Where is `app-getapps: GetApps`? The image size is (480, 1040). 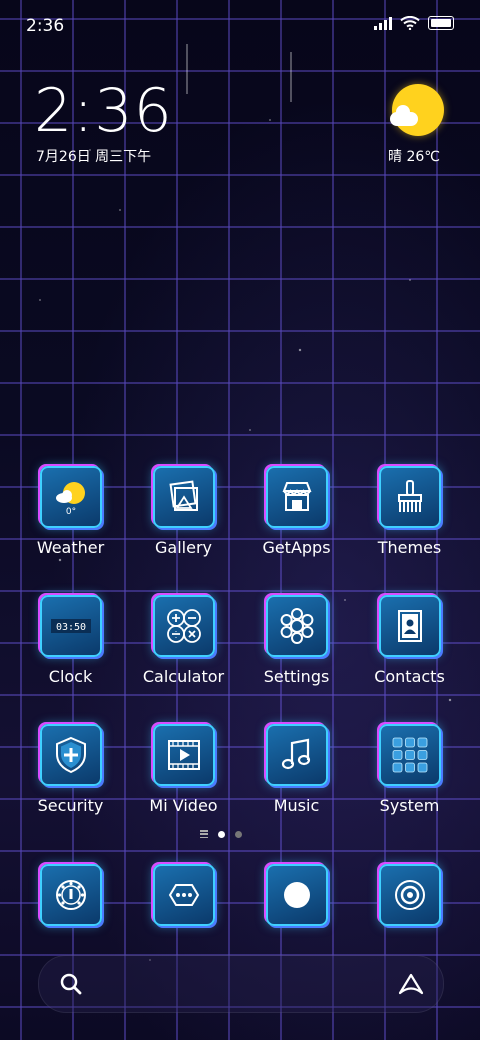 app-getapps: GetApps is located at coordinates (296, 511).